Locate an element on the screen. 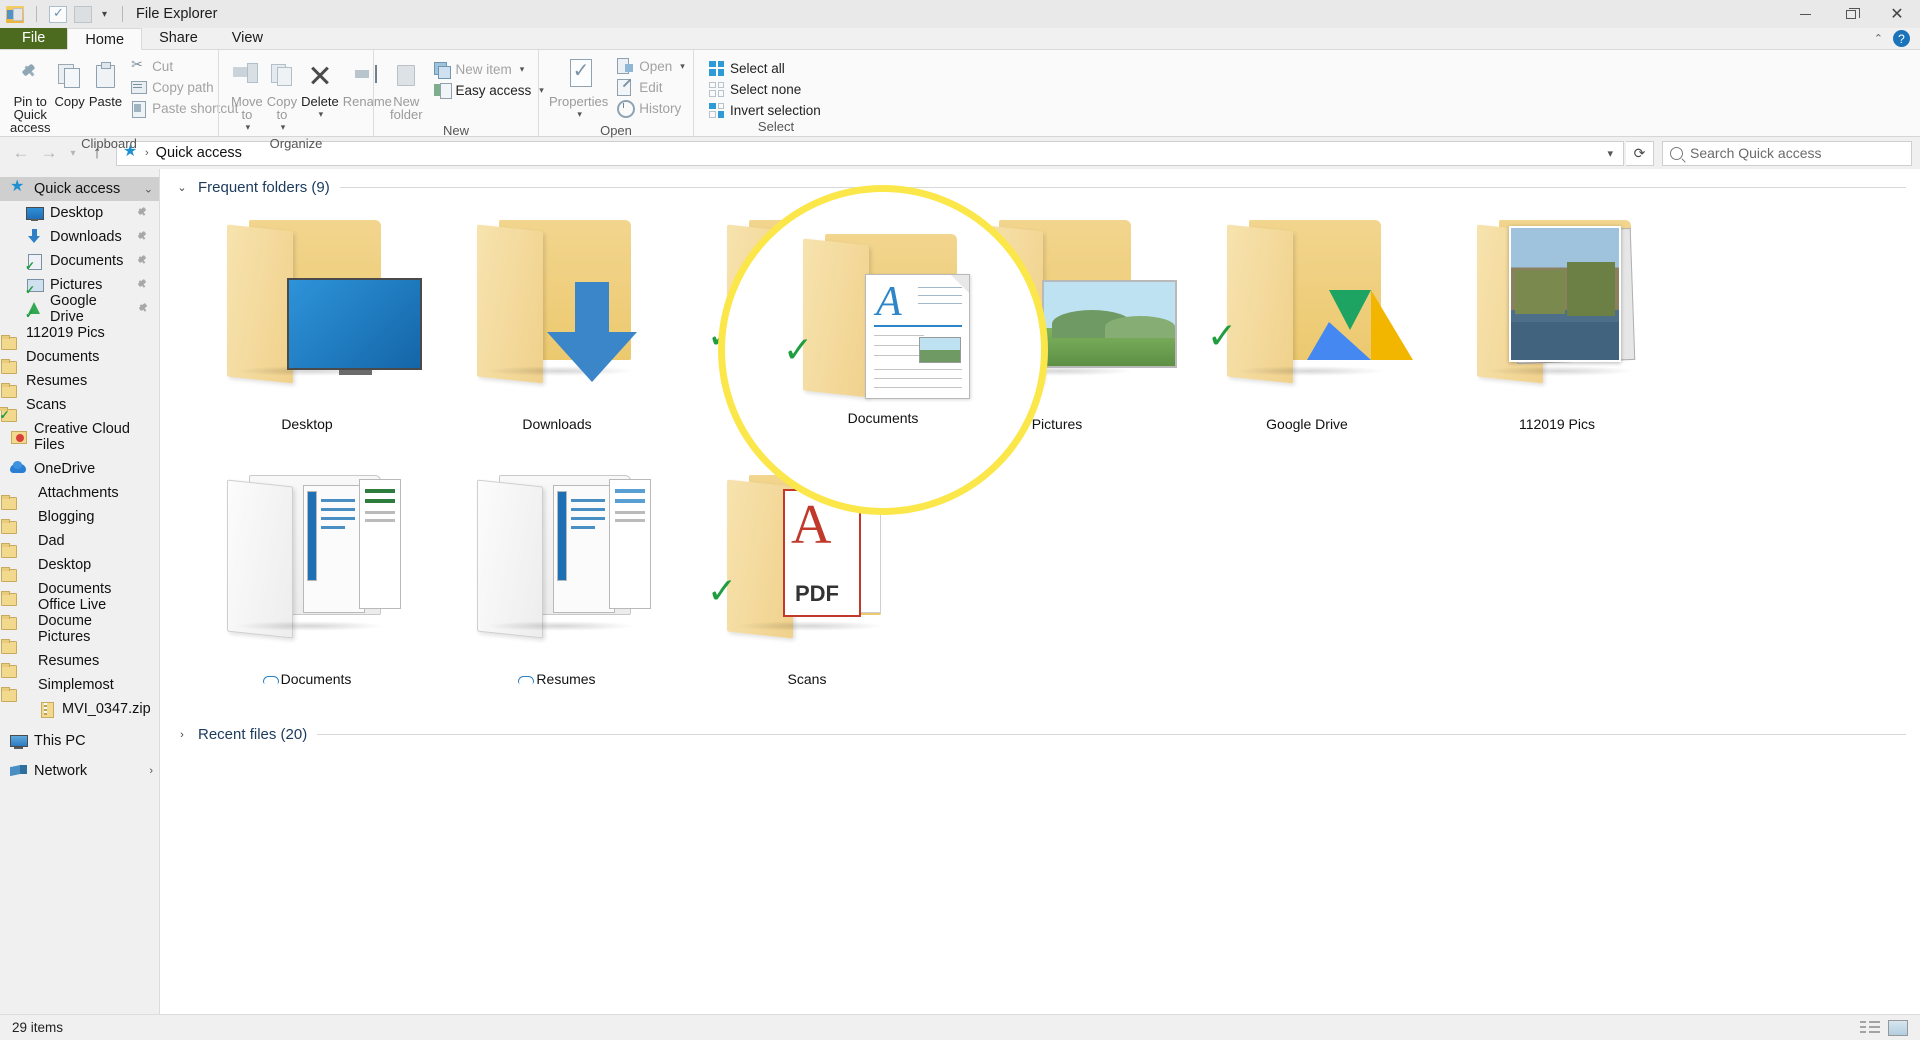  properties-icon is located at coordinates (58, 14).